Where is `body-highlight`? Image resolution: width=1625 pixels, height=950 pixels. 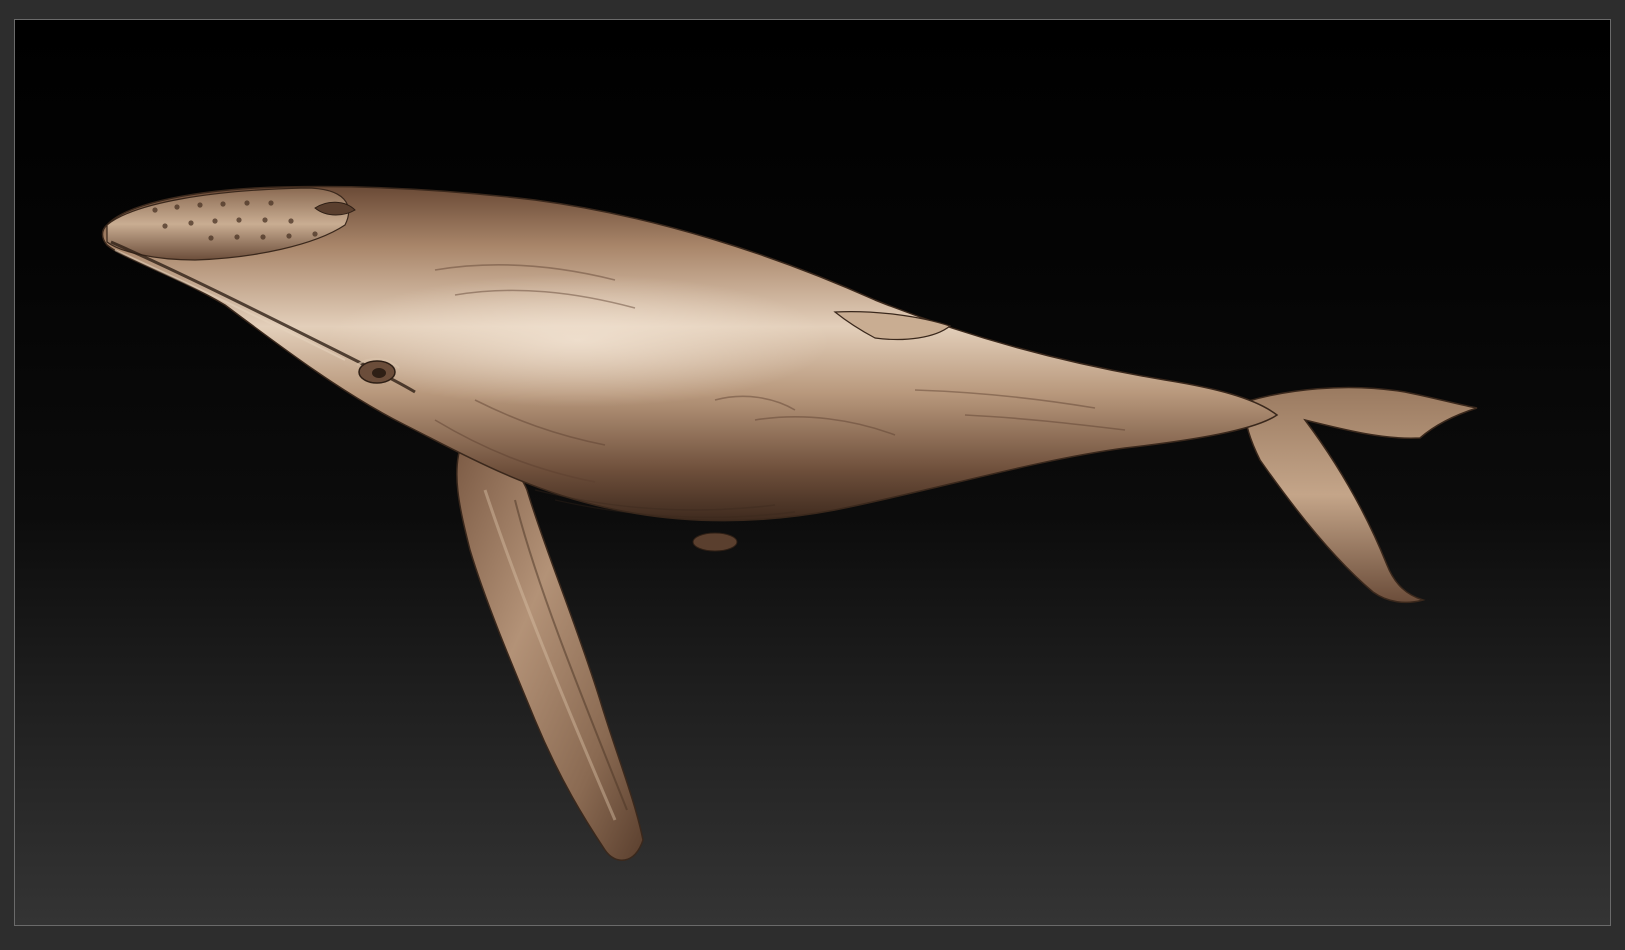 body-highlight is located at coordinates (635, 350).